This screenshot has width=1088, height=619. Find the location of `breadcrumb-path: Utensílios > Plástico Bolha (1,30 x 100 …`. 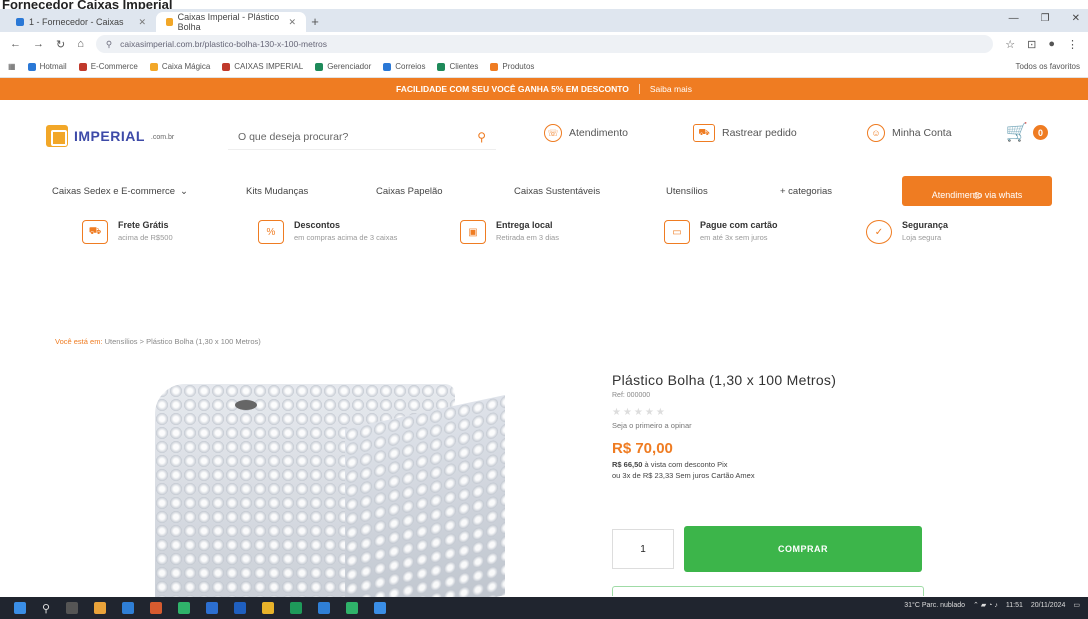

breadcrumb-path: Utensílios > Plástico Bolha (1,30 x 100 … is located at coordinates (183, 341).